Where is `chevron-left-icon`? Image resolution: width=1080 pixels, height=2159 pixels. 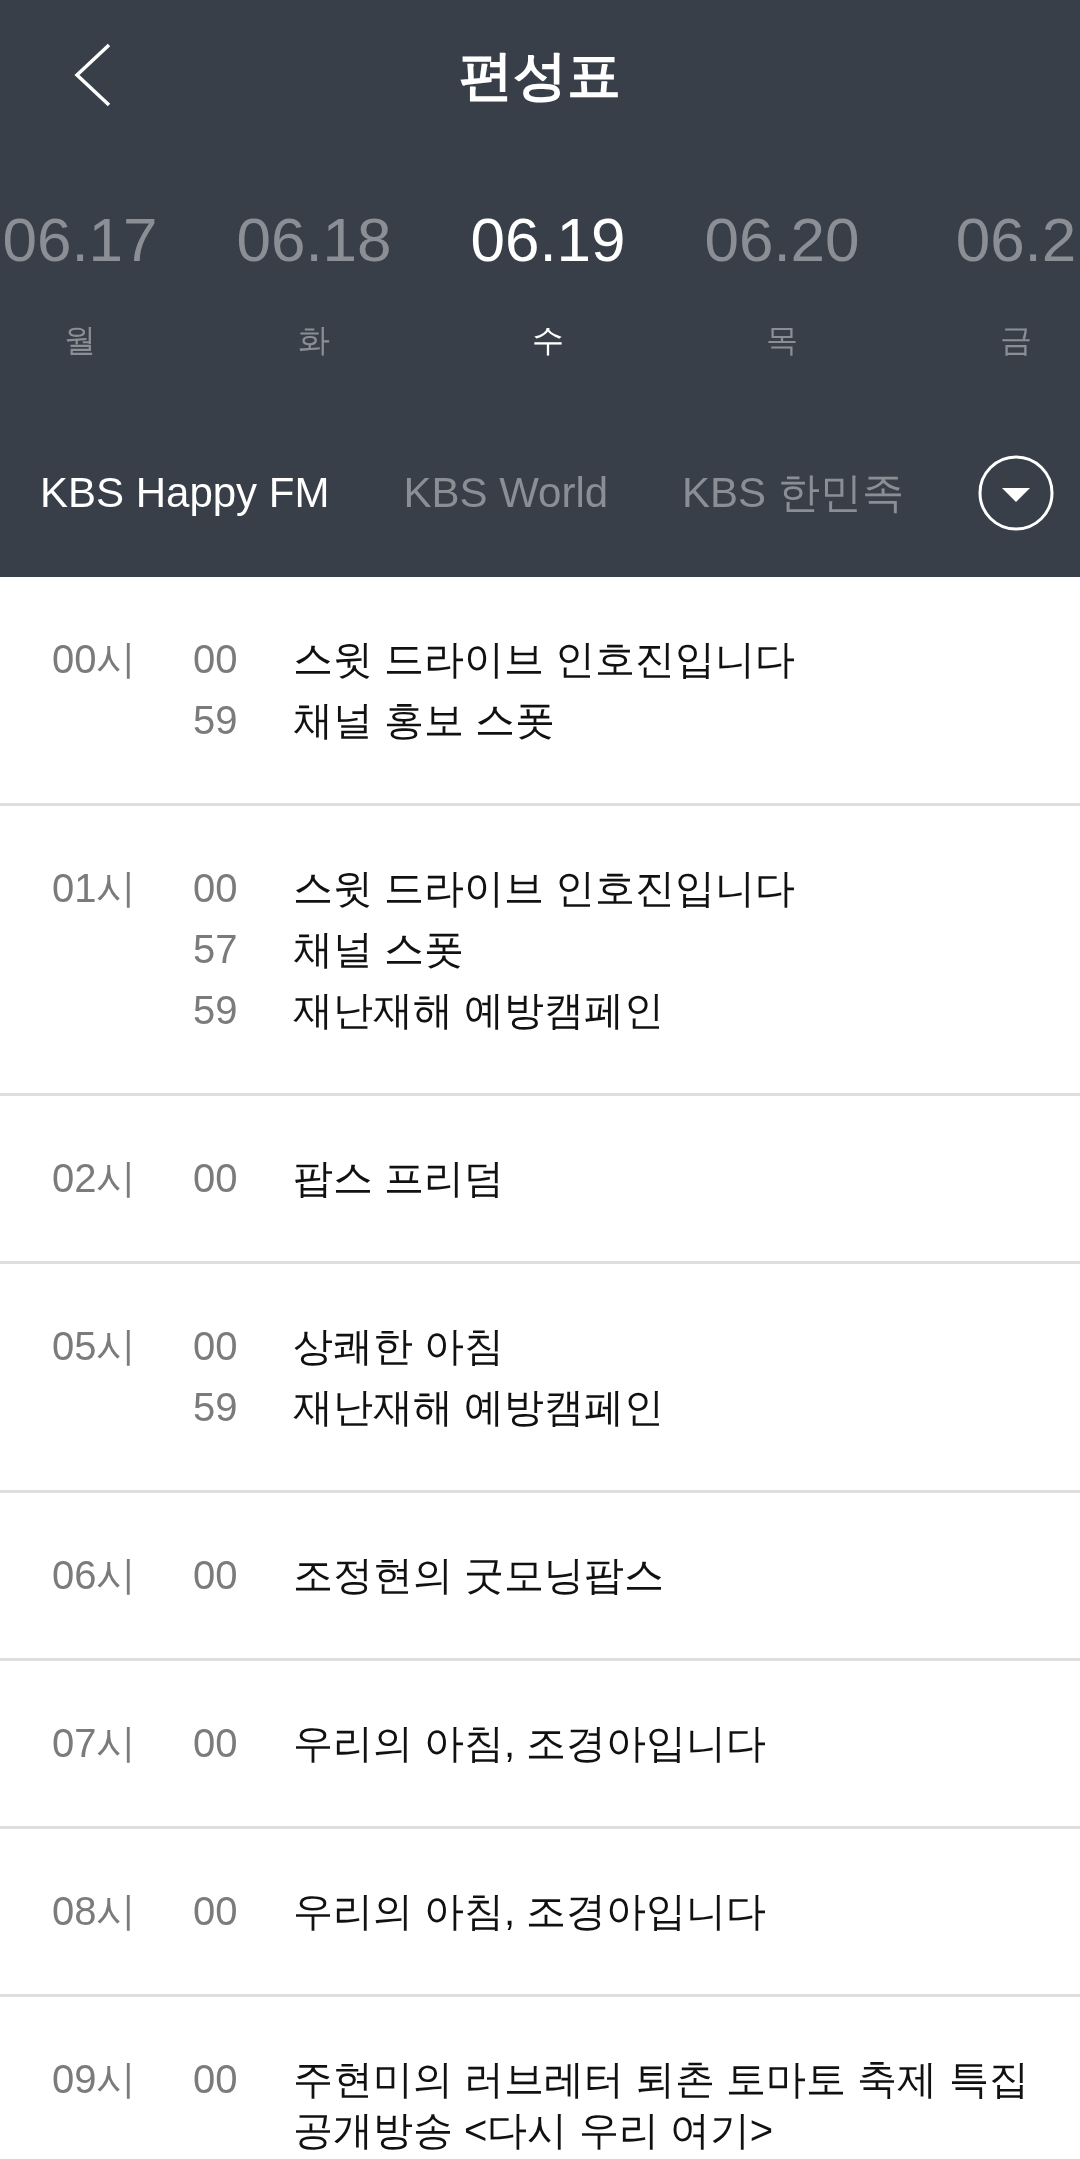
chevron-left-icon is located at coordinates (93, 75).